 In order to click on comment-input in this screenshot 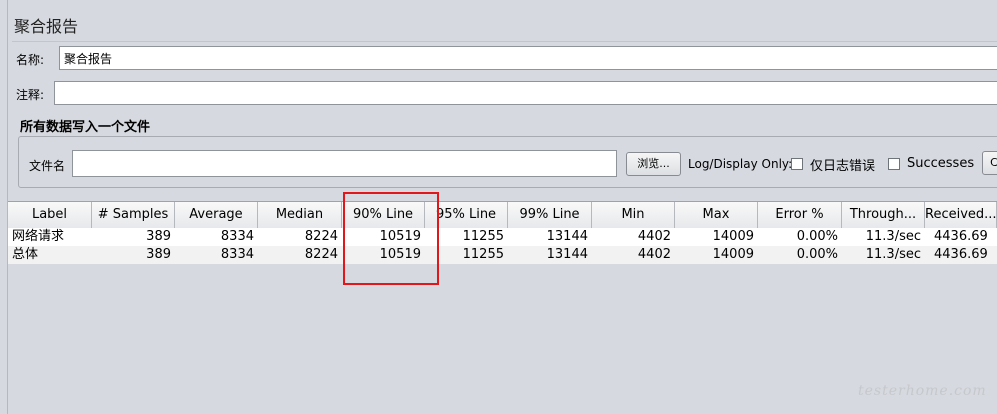, I will do `click(525, 93)`.